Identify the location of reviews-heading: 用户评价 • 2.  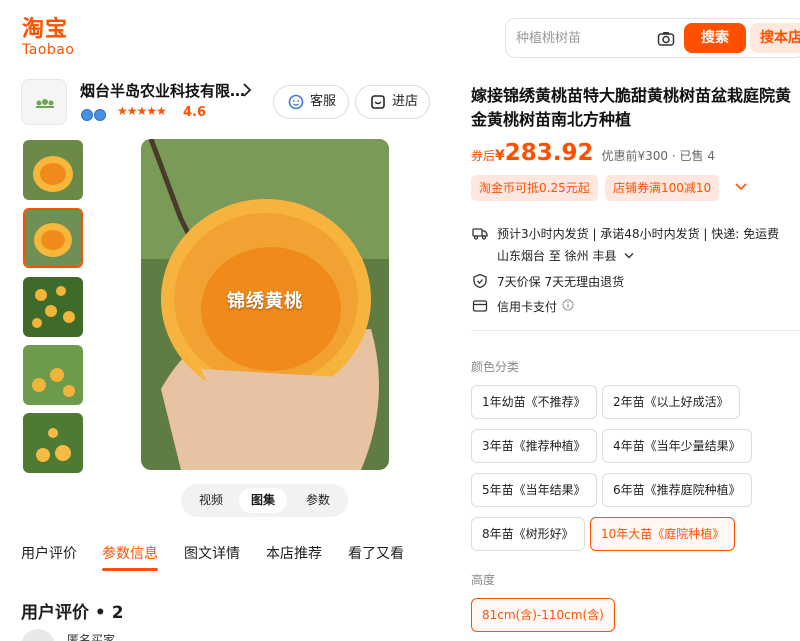
(72, 613).